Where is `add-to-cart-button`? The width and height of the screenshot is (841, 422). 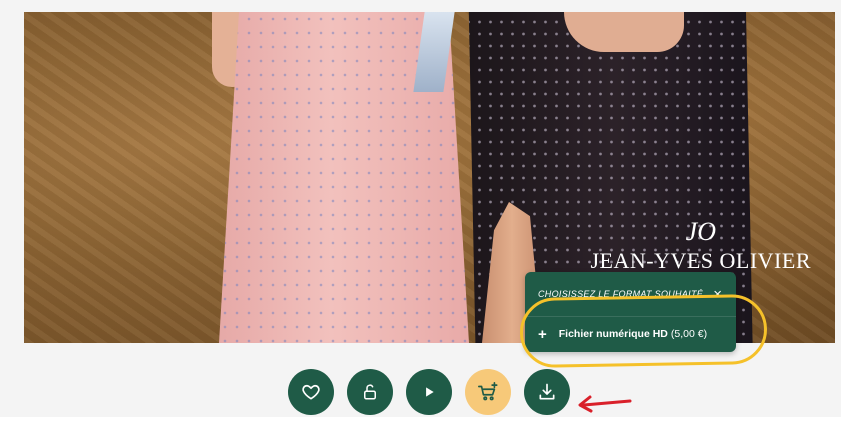
add-to-cart-button is located at coordinates (488, 392).